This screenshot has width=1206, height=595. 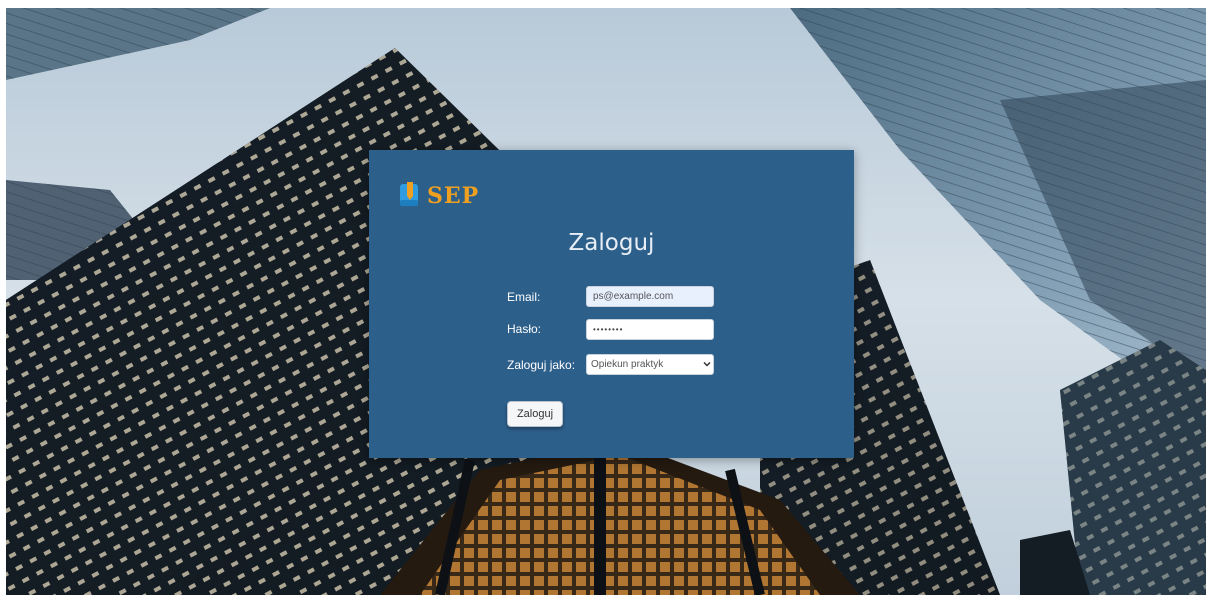 What do you see at coordinates (3, 297) in the screenshot?
I see `page-left-border` at bounding box center [3, 297].